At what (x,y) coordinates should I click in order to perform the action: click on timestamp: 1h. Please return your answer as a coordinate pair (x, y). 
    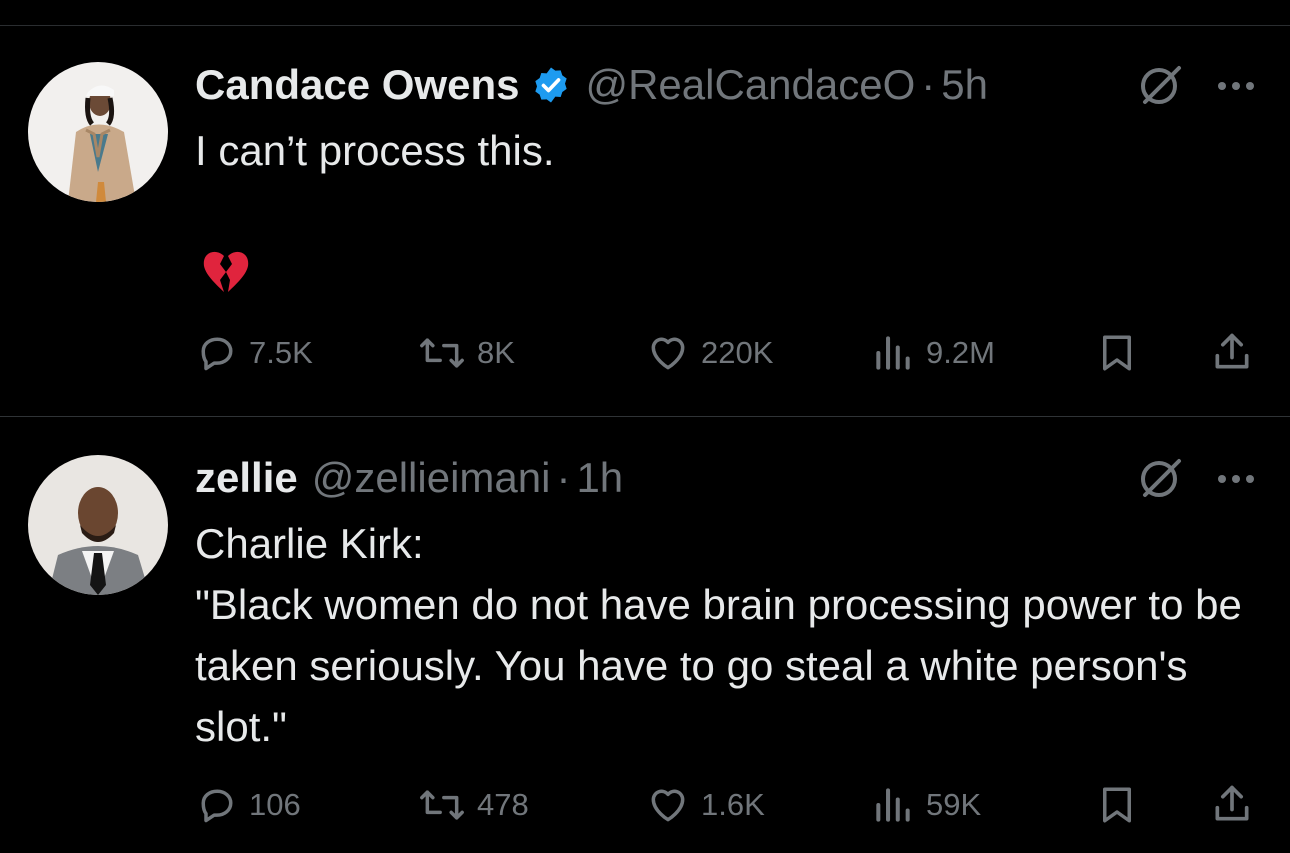
    Looking at the image, I should click on (599, 478).